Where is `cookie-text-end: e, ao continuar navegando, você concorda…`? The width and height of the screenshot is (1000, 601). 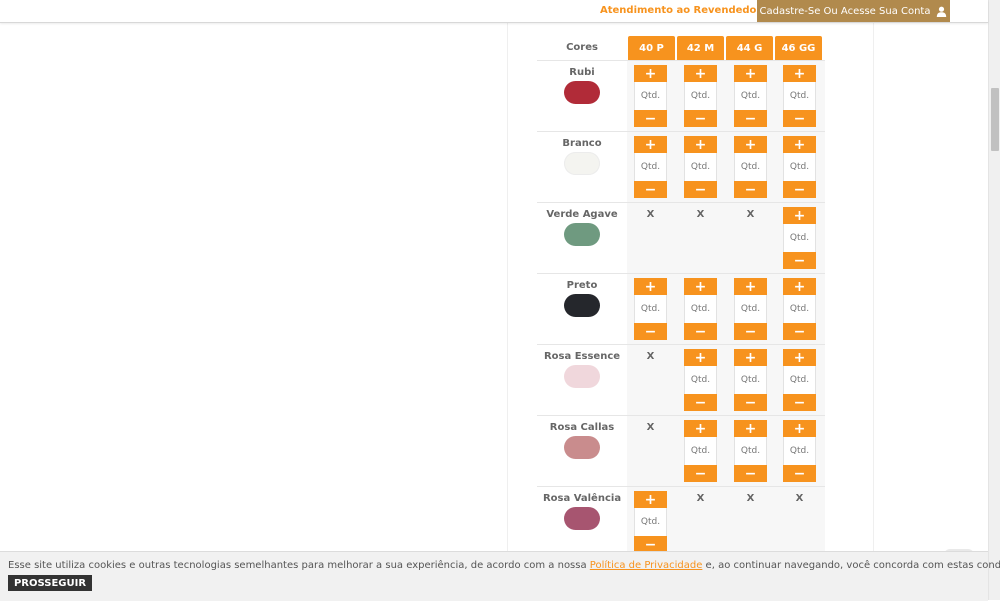
cookie-text-end: e, ao continuar navegando, você concorda… is located at coordinates (851, 565).